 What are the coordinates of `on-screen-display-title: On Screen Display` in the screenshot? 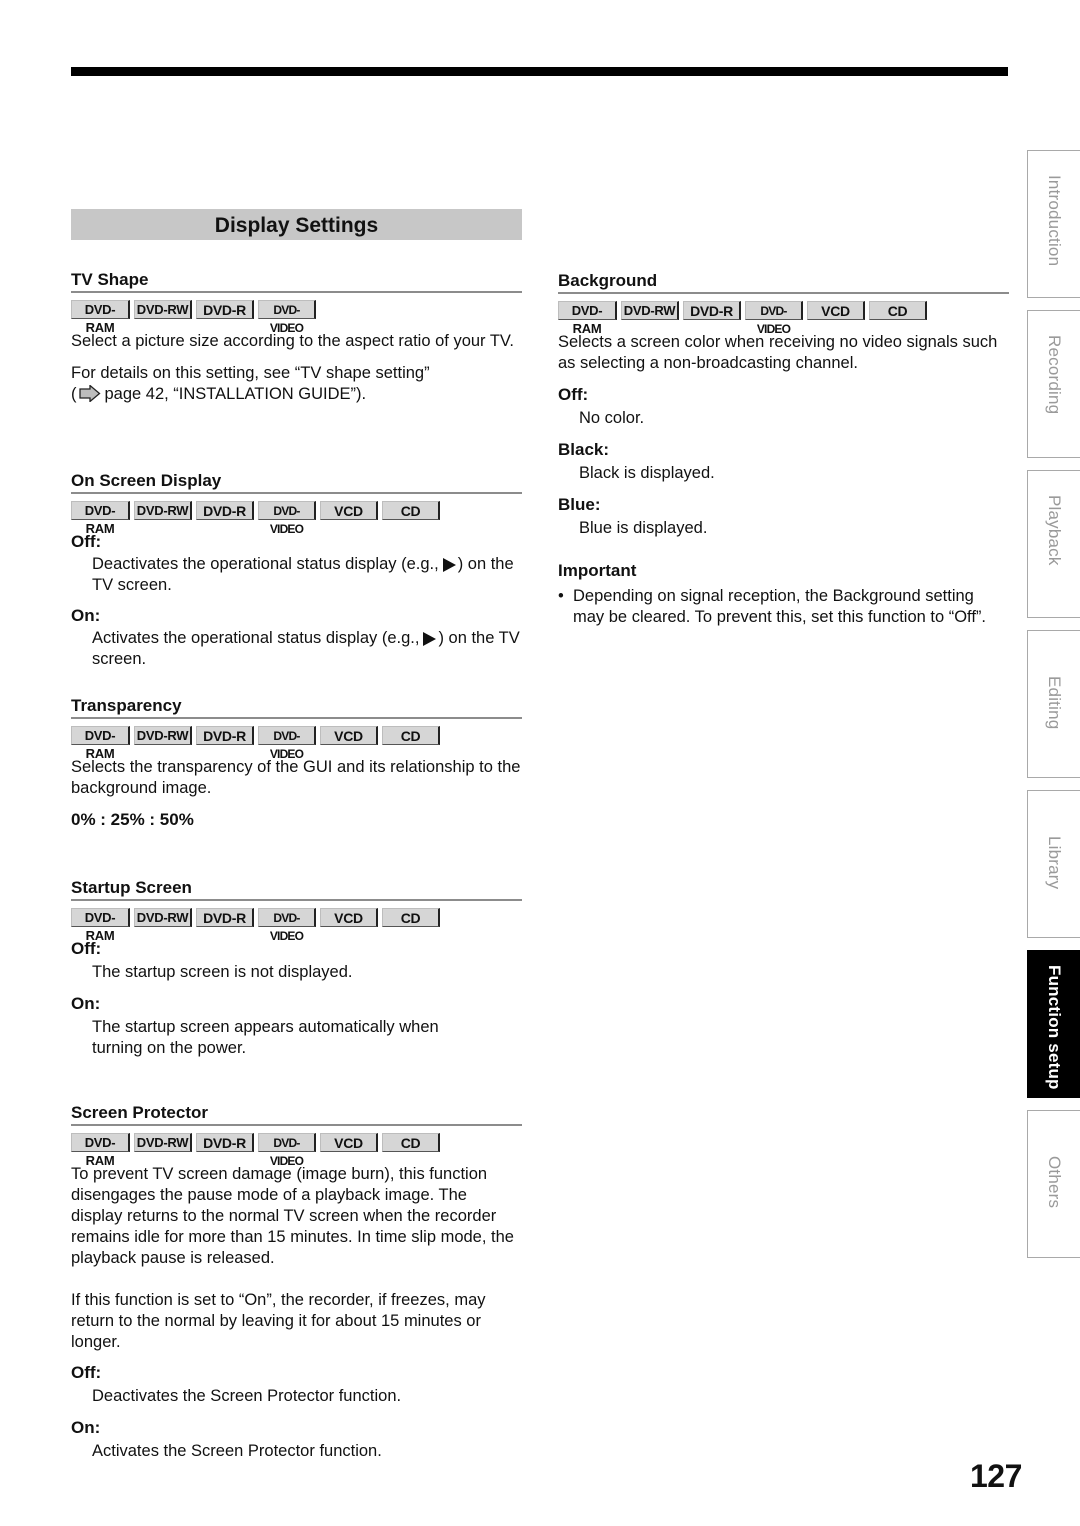 It's located at (296, 482).